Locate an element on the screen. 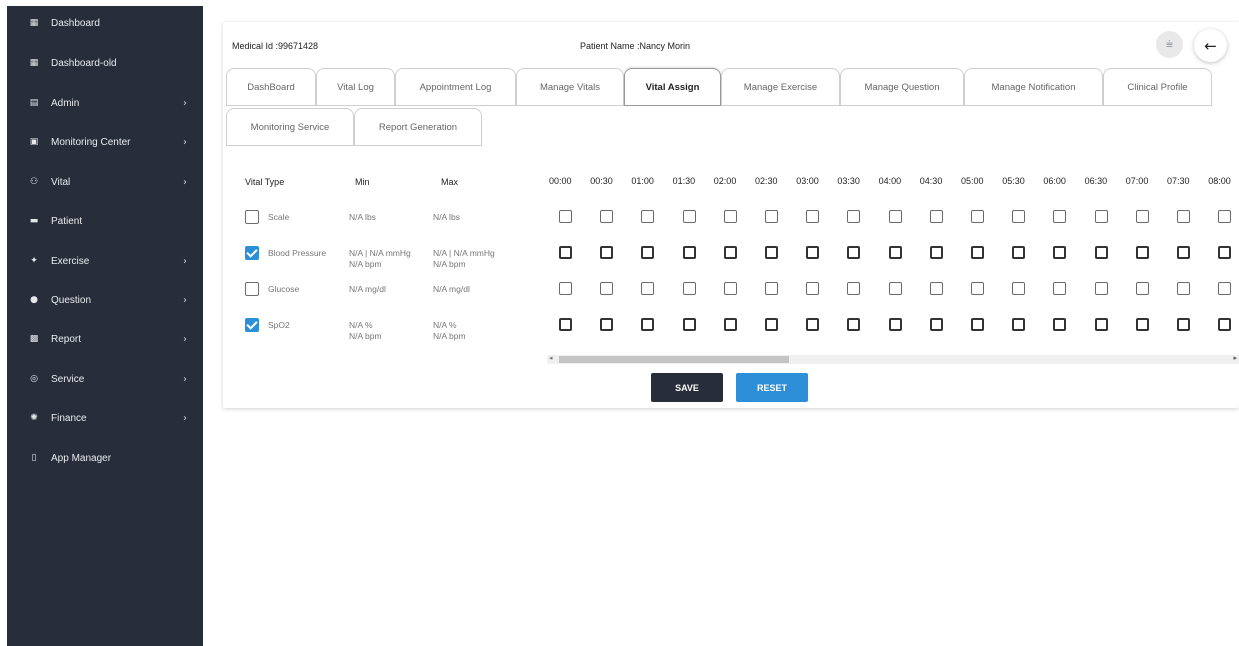  sidebar-item-app-manager: ▯ App Manager is located at coordinates (105, 458).